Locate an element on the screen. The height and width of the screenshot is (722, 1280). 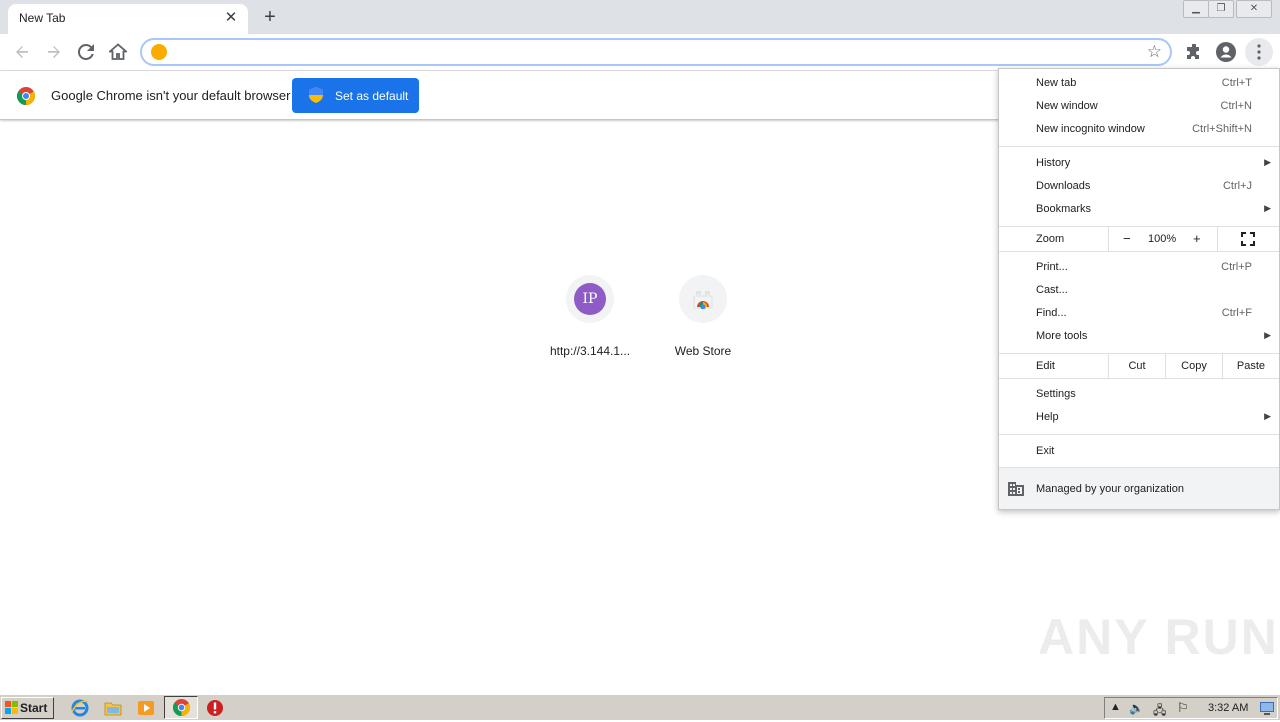
reload-button is located at coordinates (86, 52).